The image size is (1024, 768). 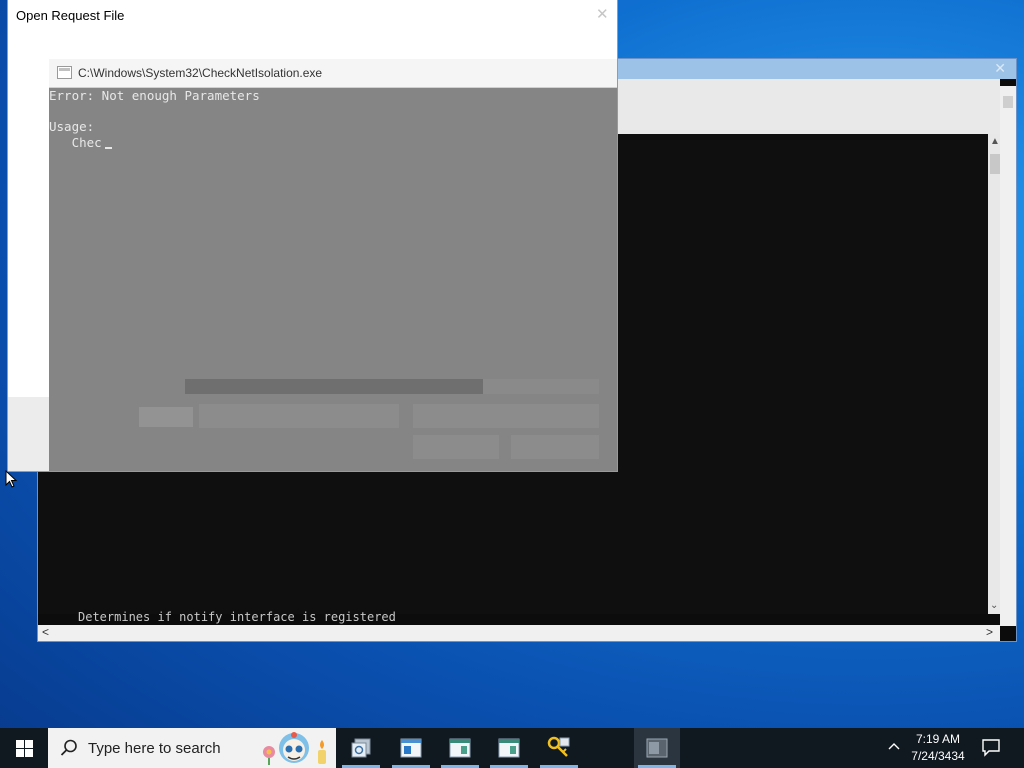 What do you see at coordinates (28, 434) in the screenshot?
I see `dialog-side-panel` at bounding box center [28, 434].